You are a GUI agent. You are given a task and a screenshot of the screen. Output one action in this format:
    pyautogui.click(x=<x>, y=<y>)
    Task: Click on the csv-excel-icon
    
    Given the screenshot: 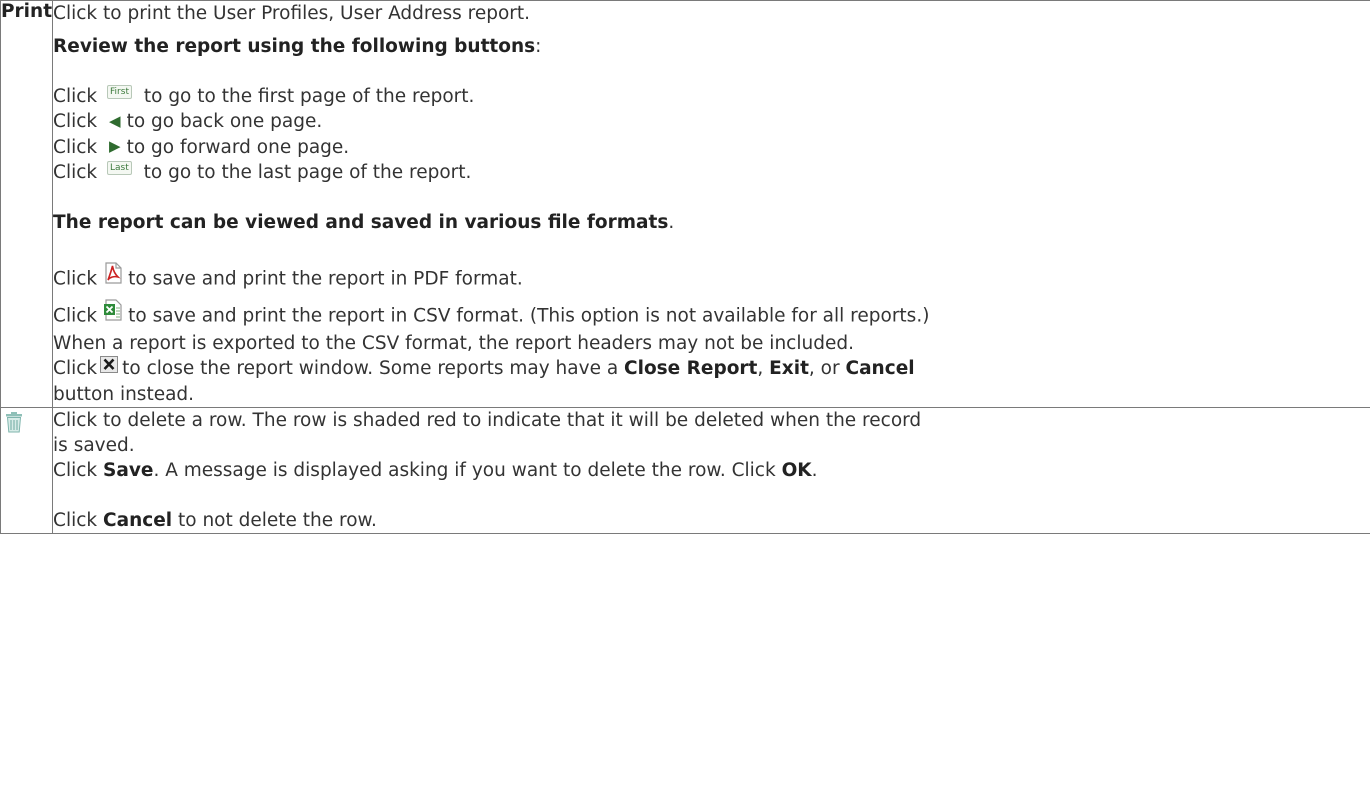 What is the action you would take?
    pyautogui.click(x=113, y=313)
    